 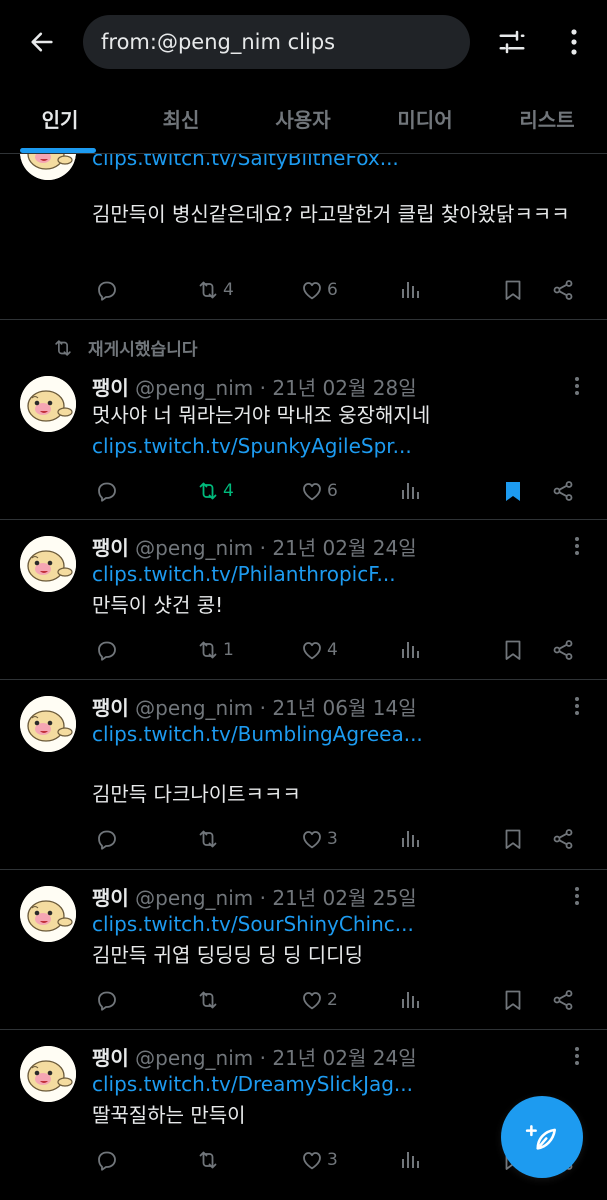 I want to click on more-vertical-icon, so click(x=577, y=546).